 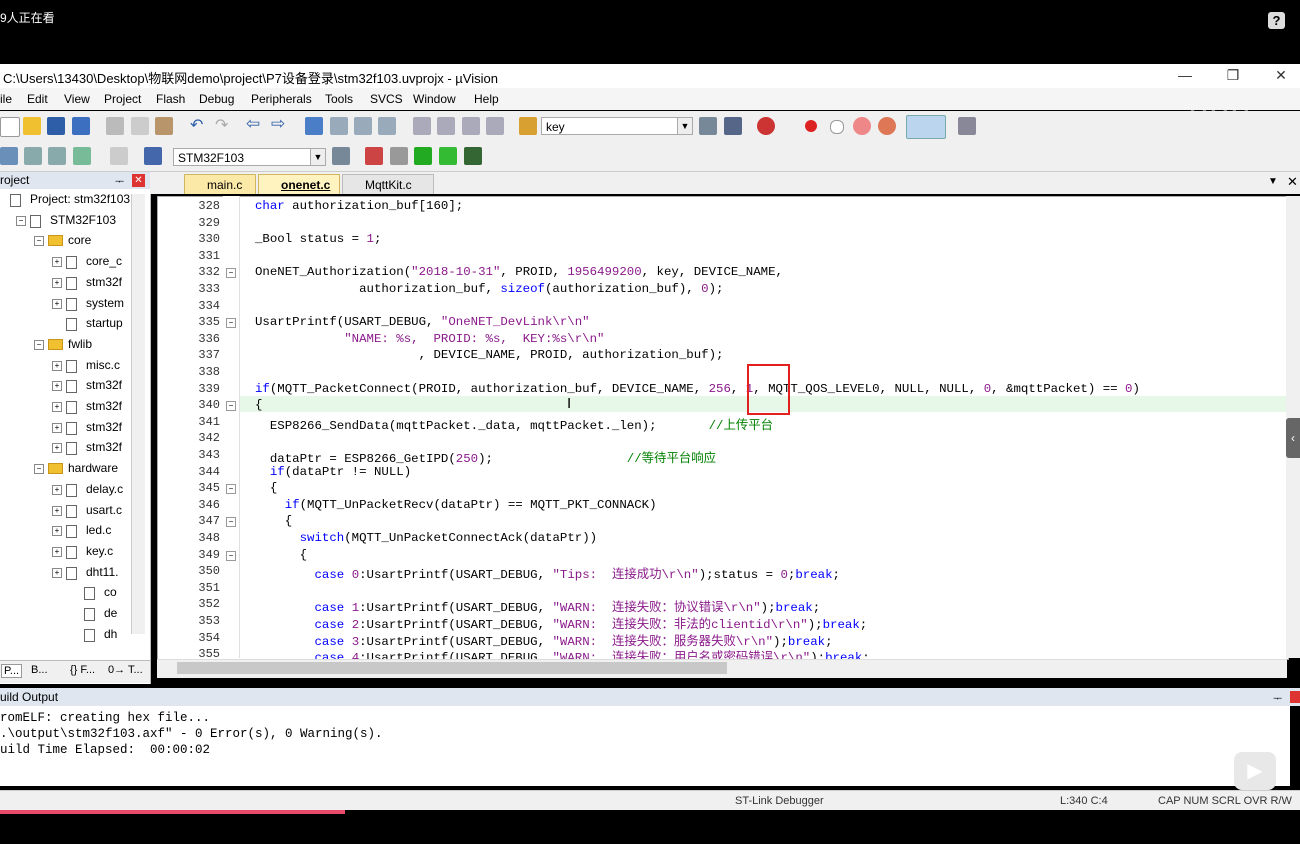 I want to click on code-line: if(dataPtr != NULL), so click(x=333, y=472).